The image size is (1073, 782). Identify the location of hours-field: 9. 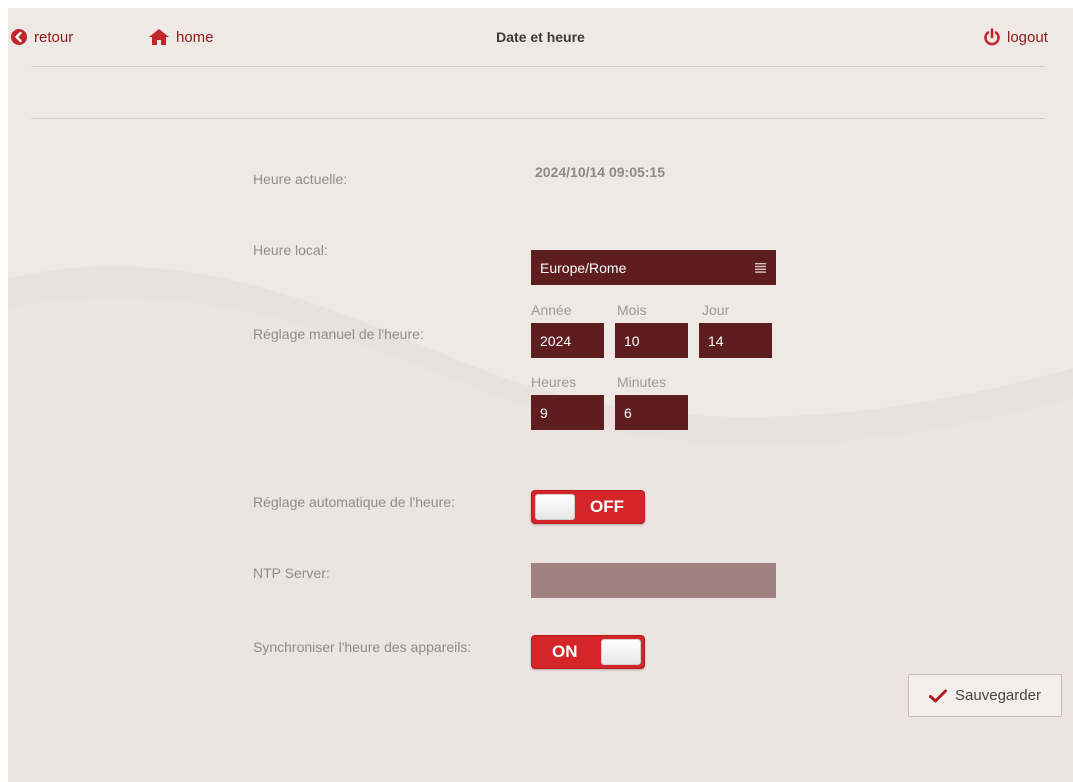
(567, 412).